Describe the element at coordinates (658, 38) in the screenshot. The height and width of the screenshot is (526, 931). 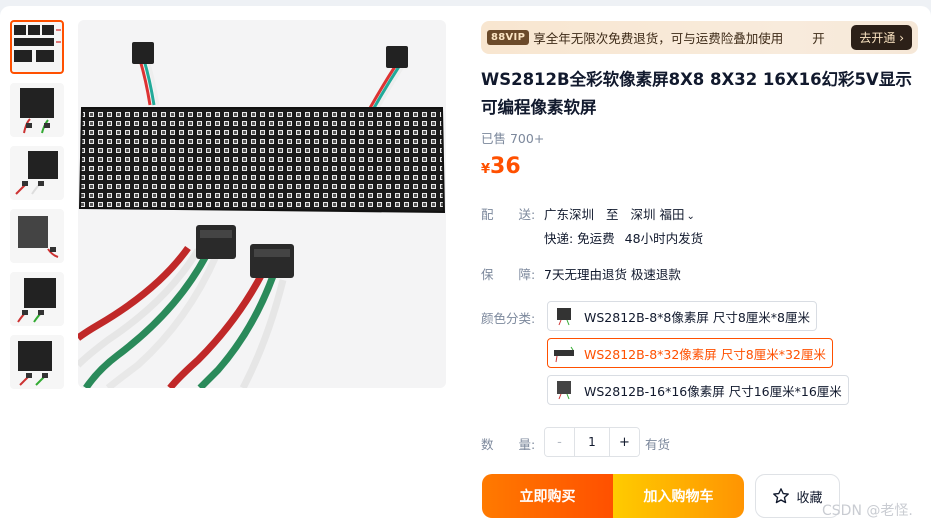
I see `vip-promo-text: 享全年无限次免费退货，可与运费险叠加使用` at that location.